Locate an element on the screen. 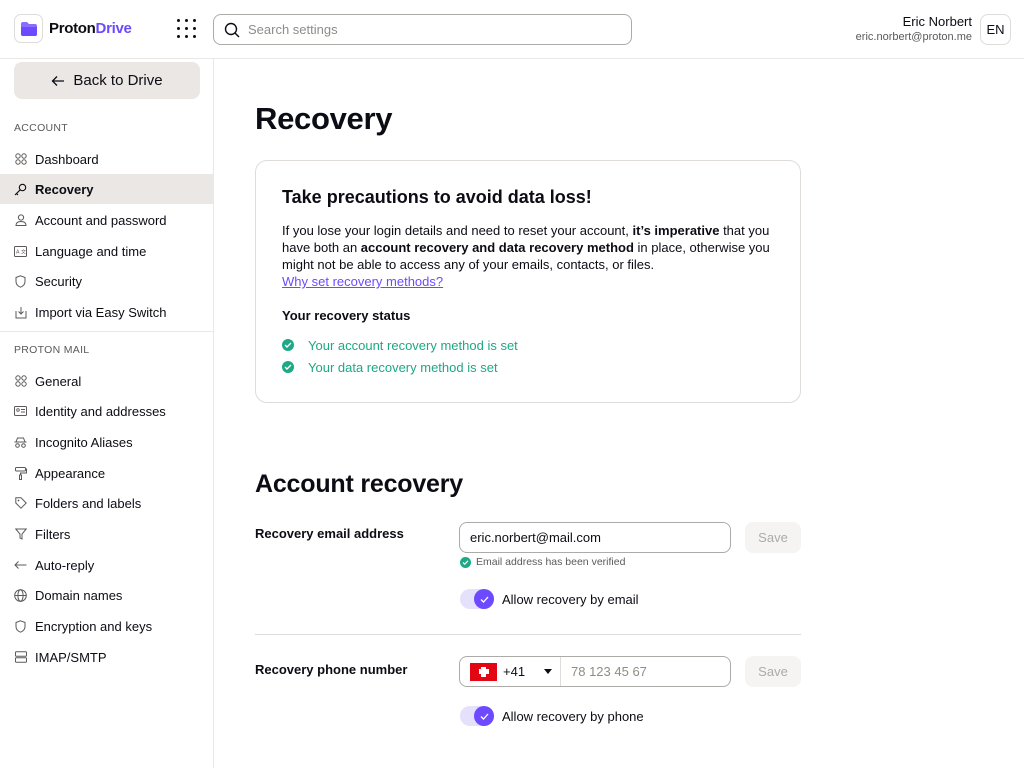  incognito-icon is located at coordinates (20, 442).